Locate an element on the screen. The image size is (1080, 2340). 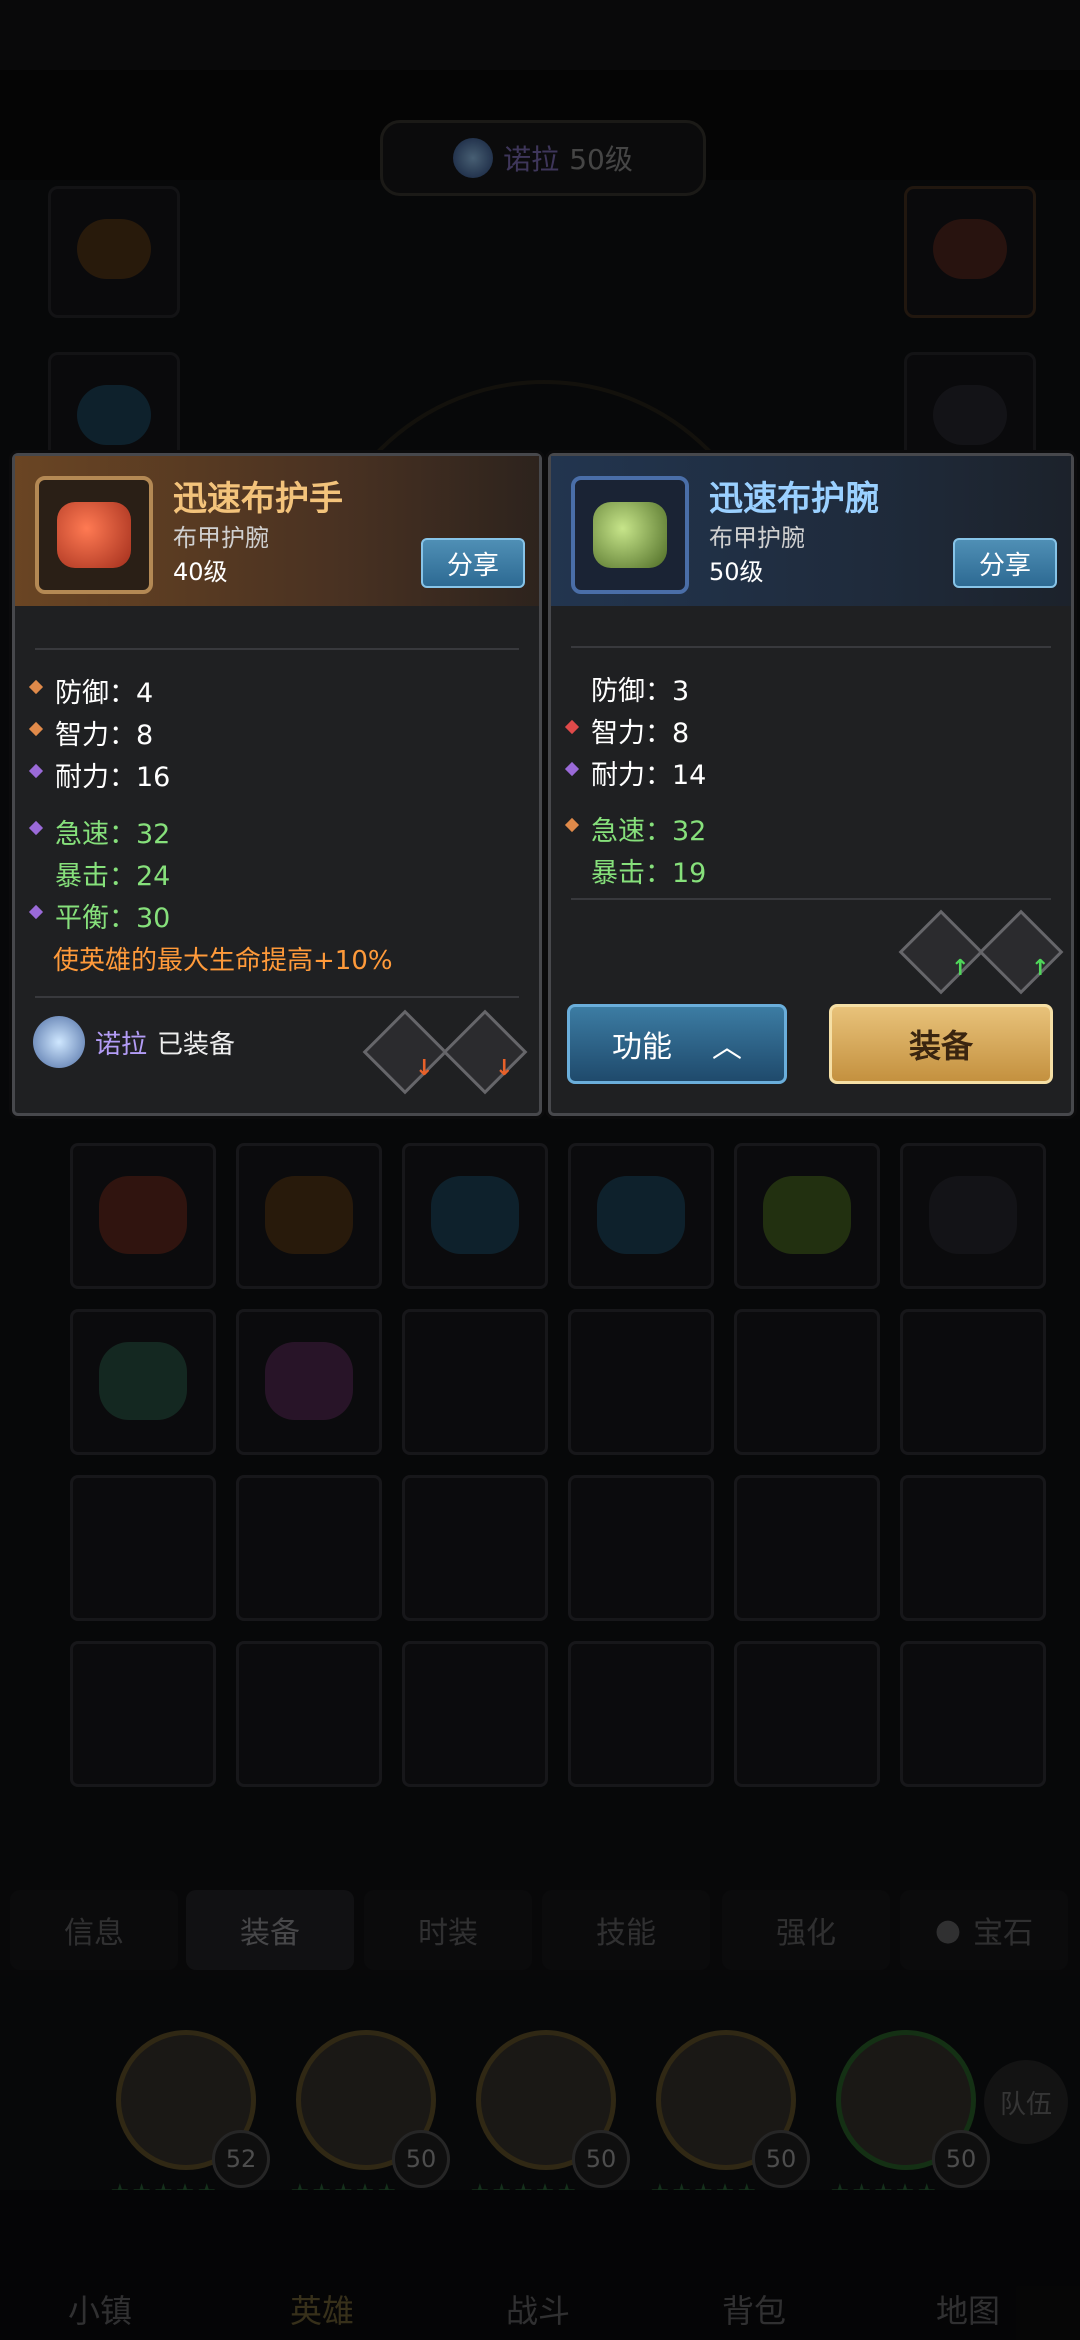
tab-skills: 技能 is located at coordinates (626, 1930).